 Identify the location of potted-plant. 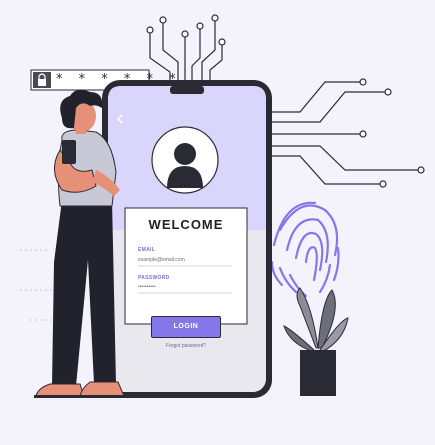
(316, 341).